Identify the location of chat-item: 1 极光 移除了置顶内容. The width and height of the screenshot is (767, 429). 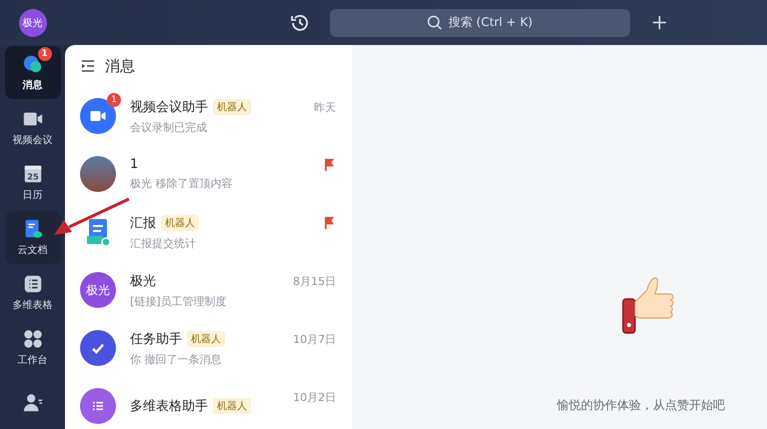
(208, 174).